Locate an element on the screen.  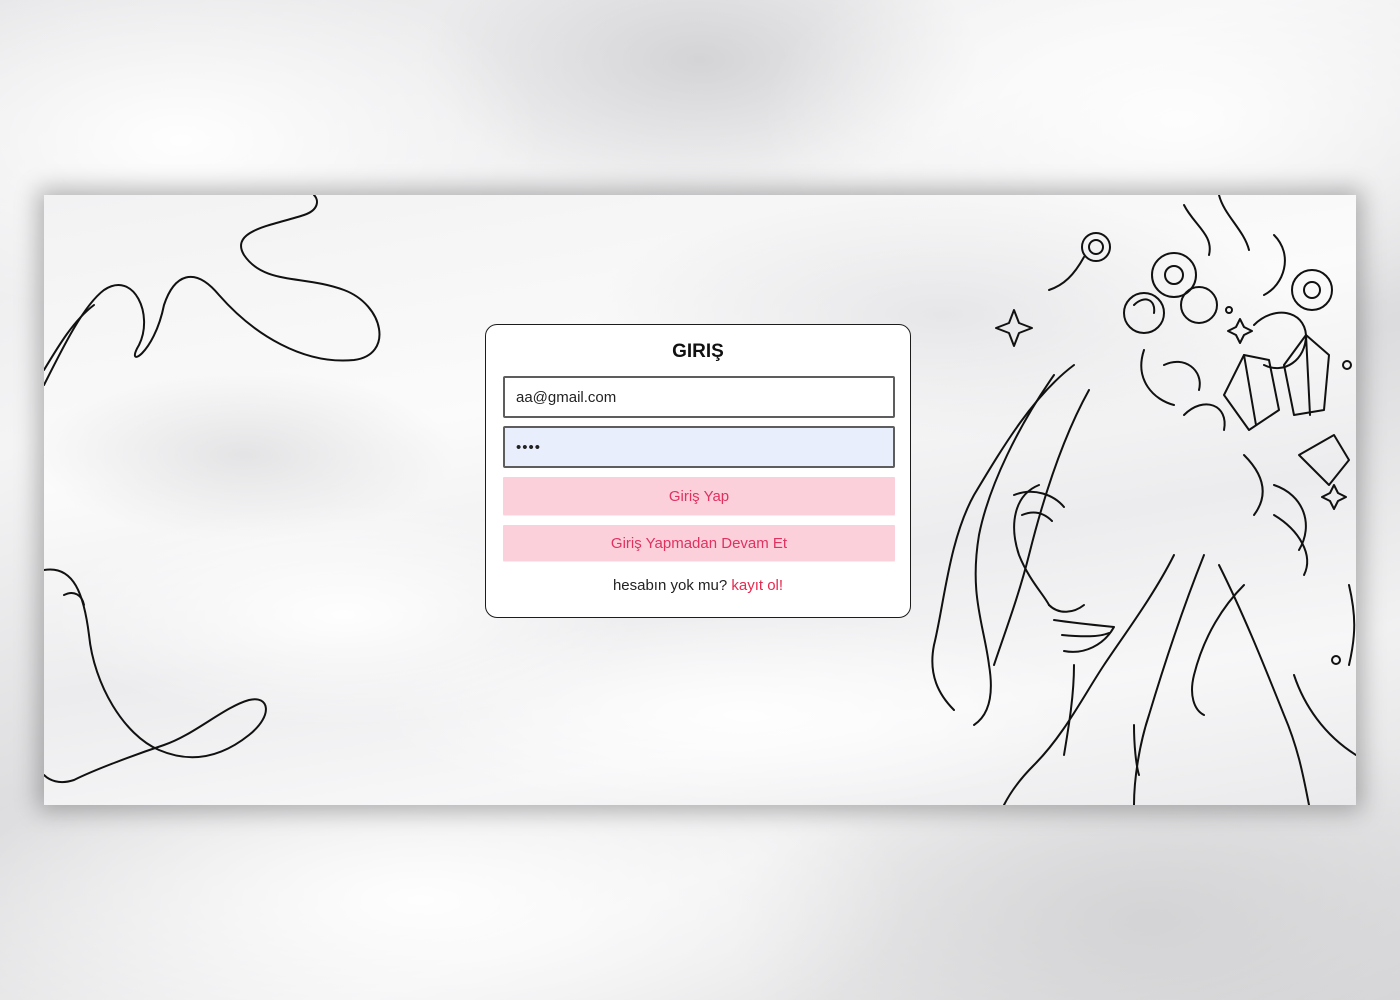
login-button: Giriş Yap is located at coordinates (699, 496).